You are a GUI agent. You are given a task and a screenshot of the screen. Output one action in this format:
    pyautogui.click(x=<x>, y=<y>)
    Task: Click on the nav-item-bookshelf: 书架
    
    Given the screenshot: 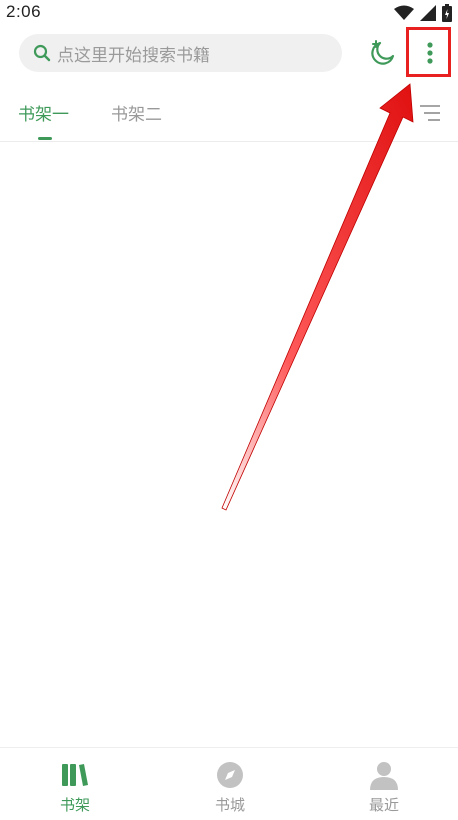 What is the action you would take?
    pyautogui.click(x=75, y=787)
    